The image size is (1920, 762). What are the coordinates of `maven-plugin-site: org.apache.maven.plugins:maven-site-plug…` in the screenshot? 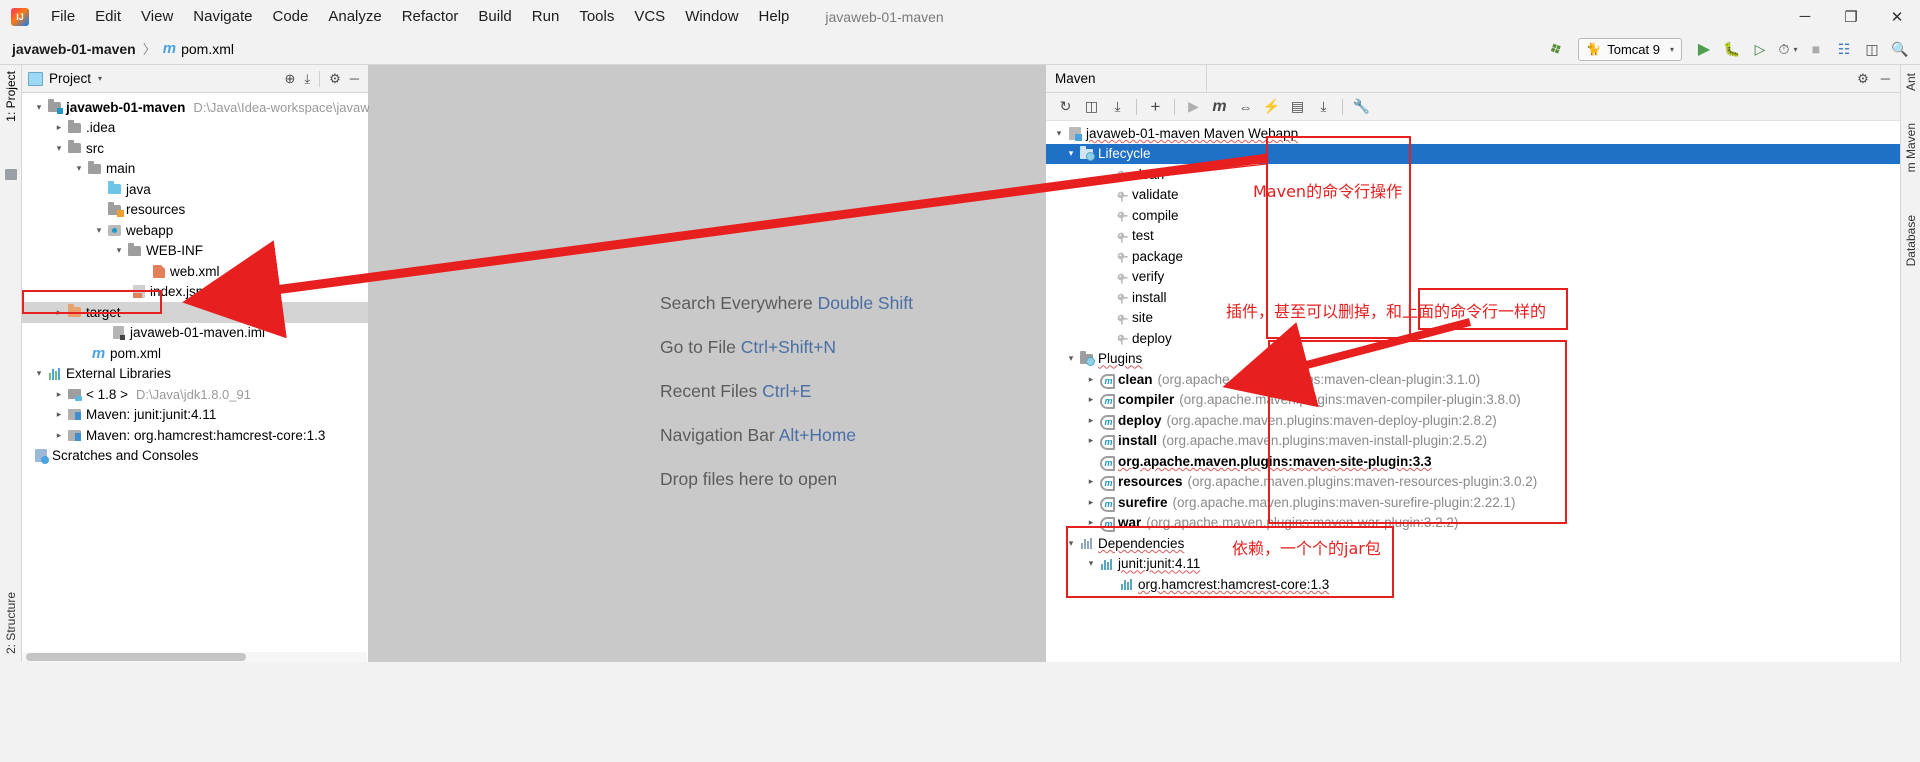 It's located at (1473, 461).